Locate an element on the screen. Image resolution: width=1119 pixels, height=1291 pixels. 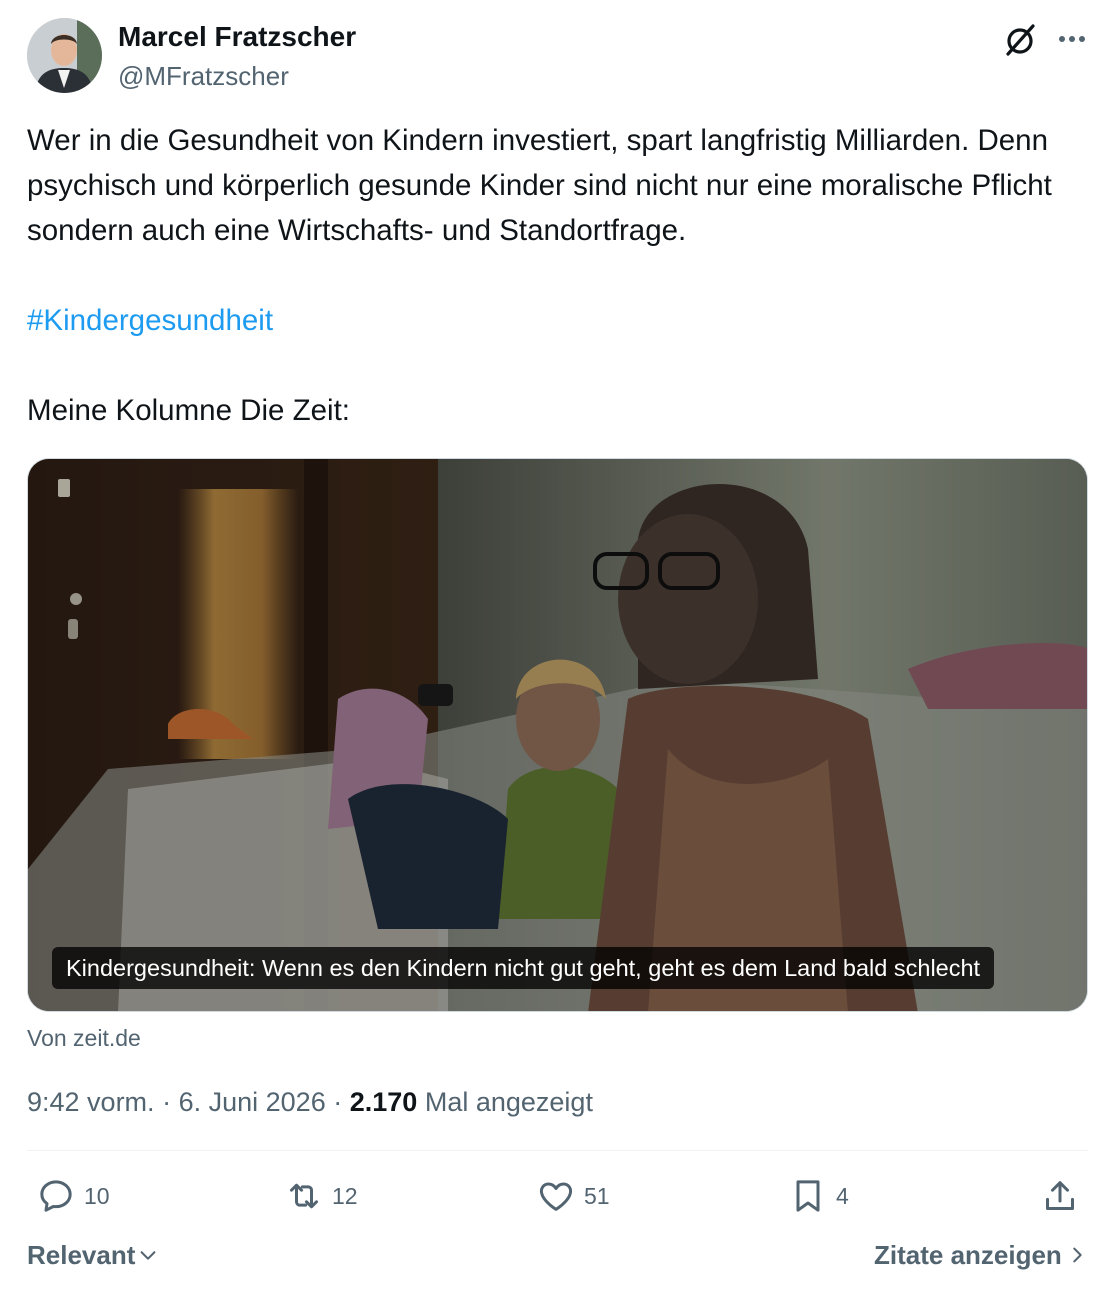
author-handle: @MFratzscher is located at coordinates (203, 76).